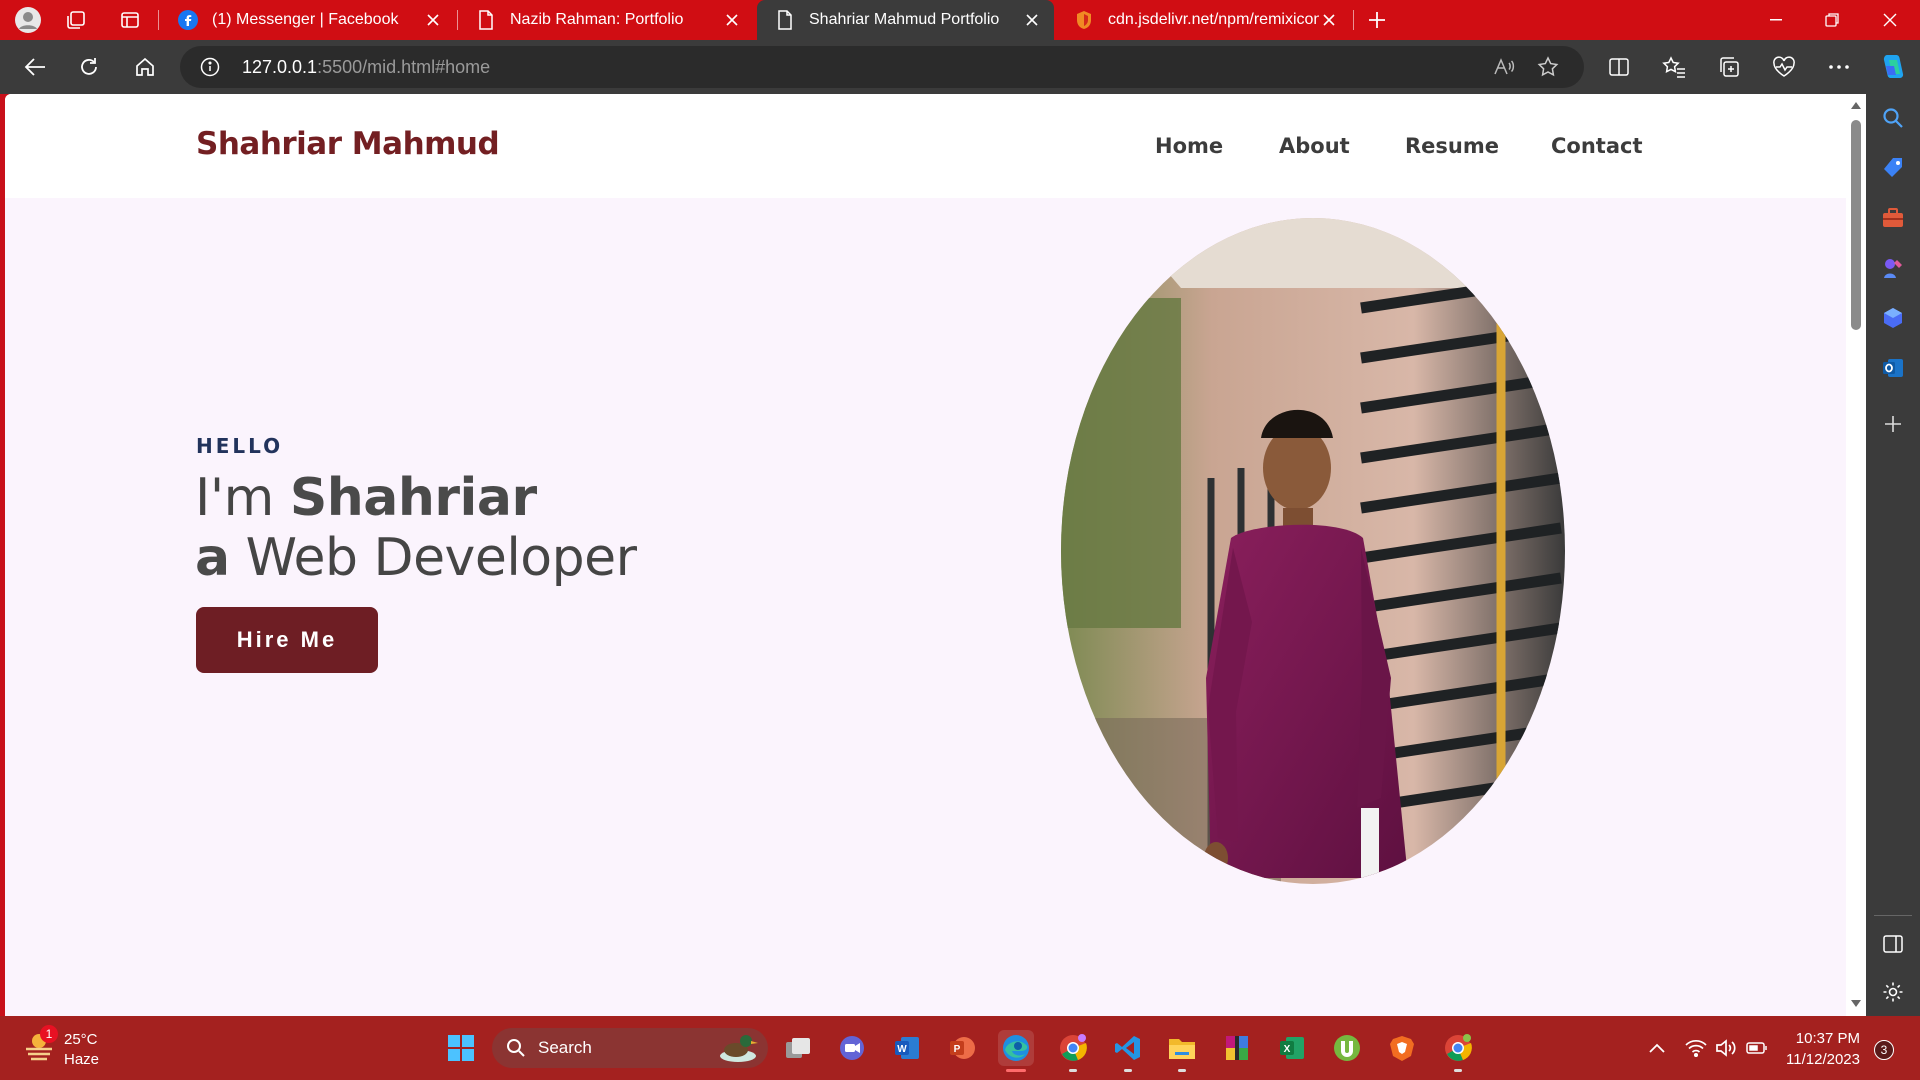 The image size is (1920, 1080). I want to click on tab-title: (1) Messenger | Facebook, so click(305, 19).